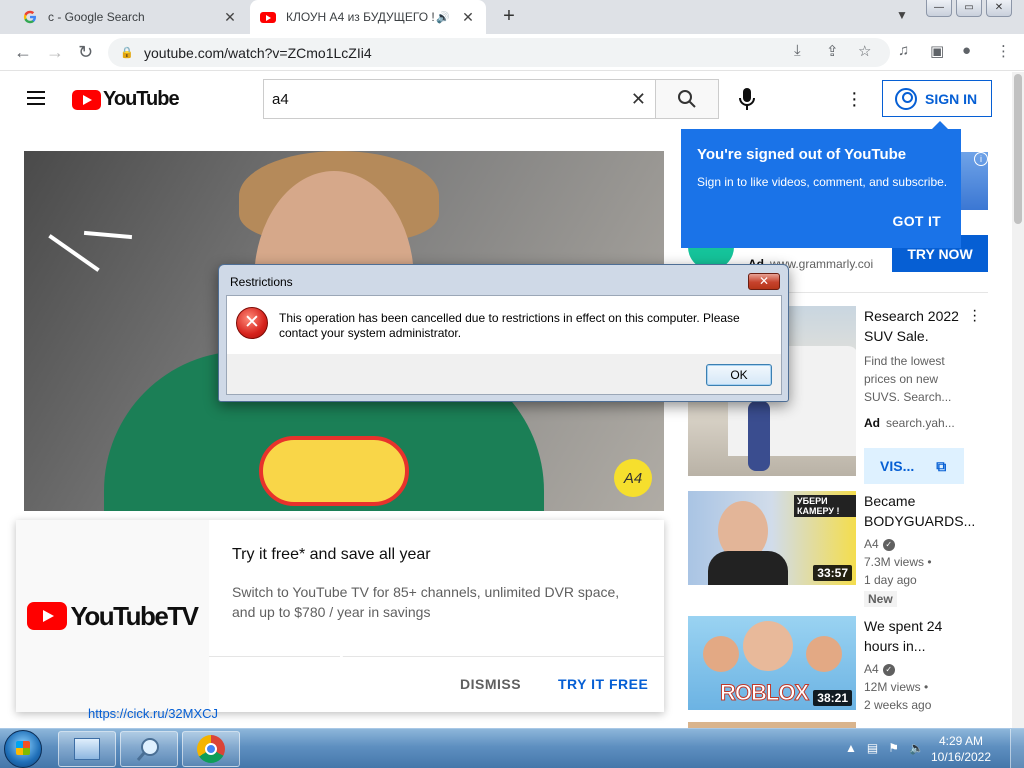  I want to click on tooltip-title: You're signed out of YouTube, so click(802, 154).